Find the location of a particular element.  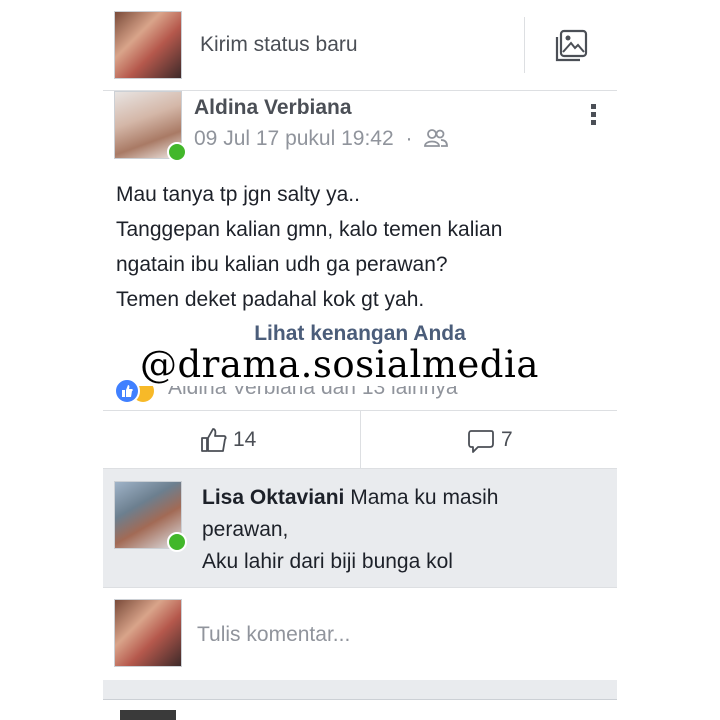

comment-text: perawan, is located at coordinates (245, 529).